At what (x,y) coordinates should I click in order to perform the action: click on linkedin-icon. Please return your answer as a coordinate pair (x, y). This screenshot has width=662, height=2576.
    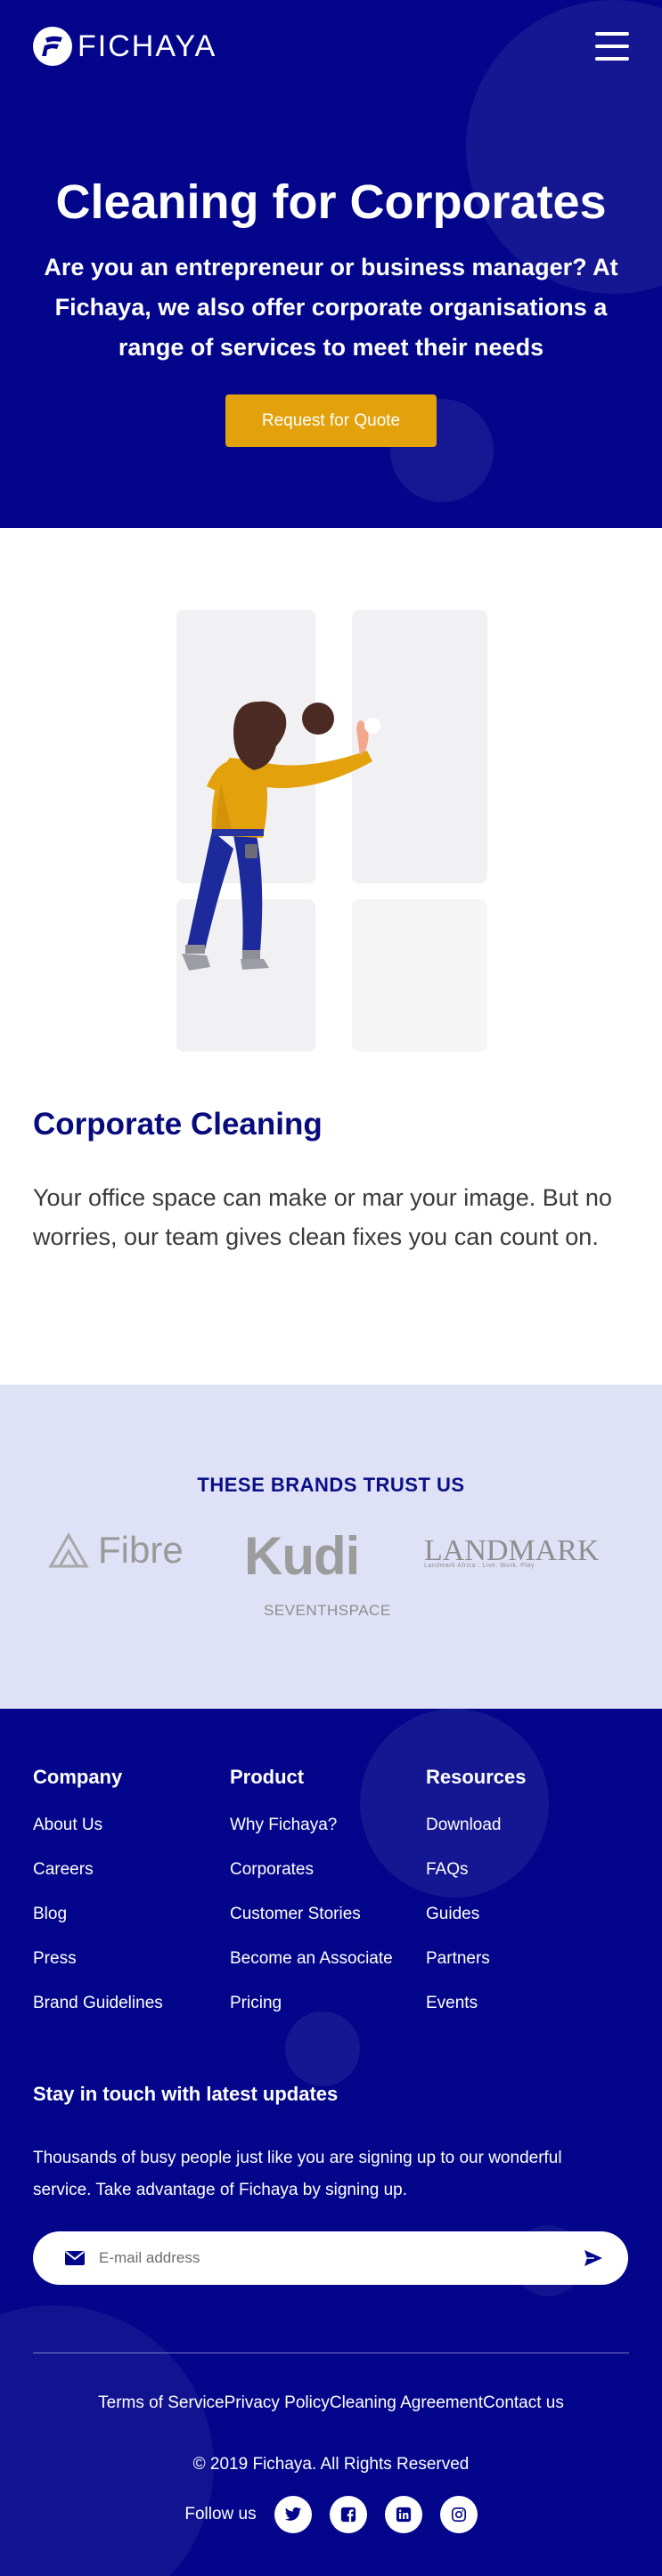
    Looking at the image, I should click on (403, 2514).